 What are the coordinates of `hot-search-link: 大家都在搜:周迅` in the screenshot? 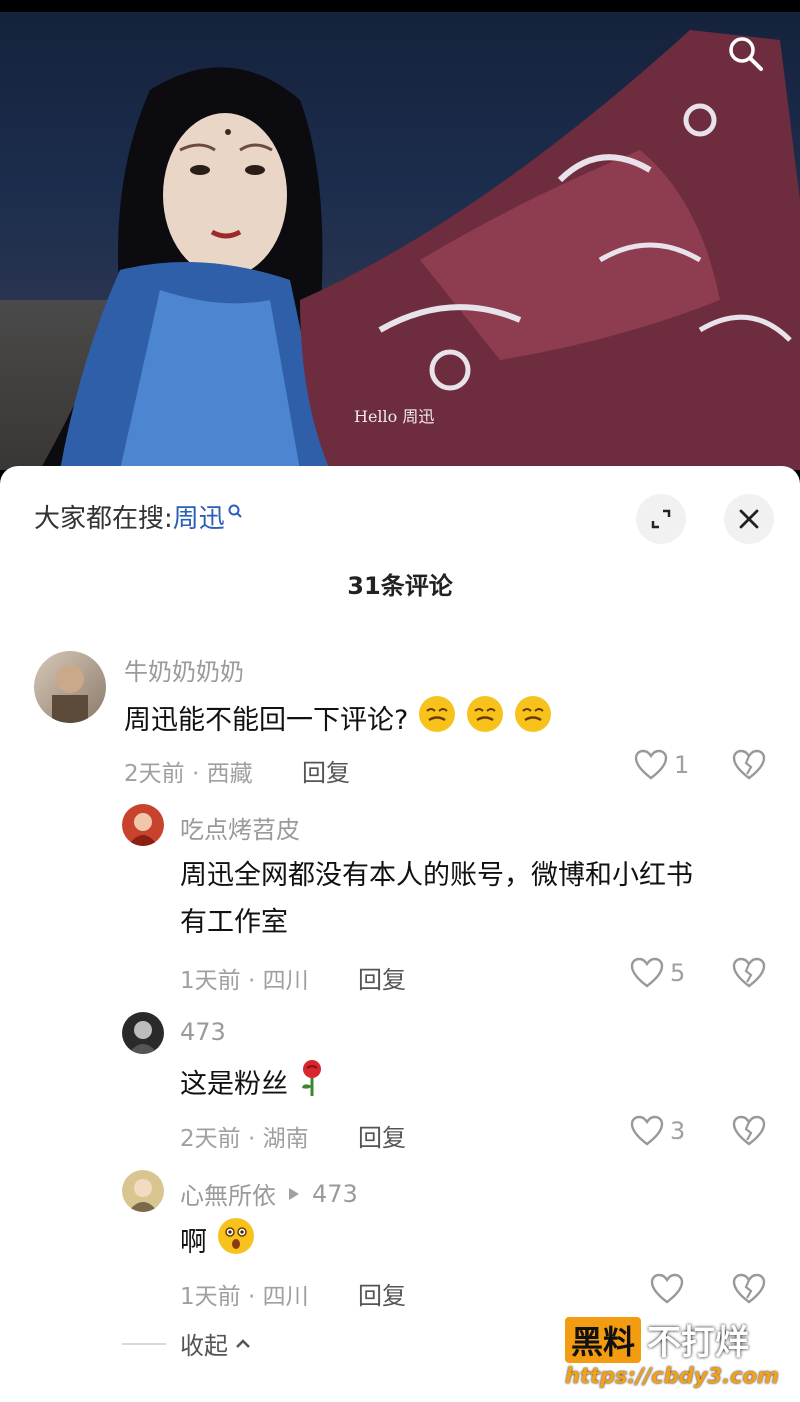 It's located at (138, 516).